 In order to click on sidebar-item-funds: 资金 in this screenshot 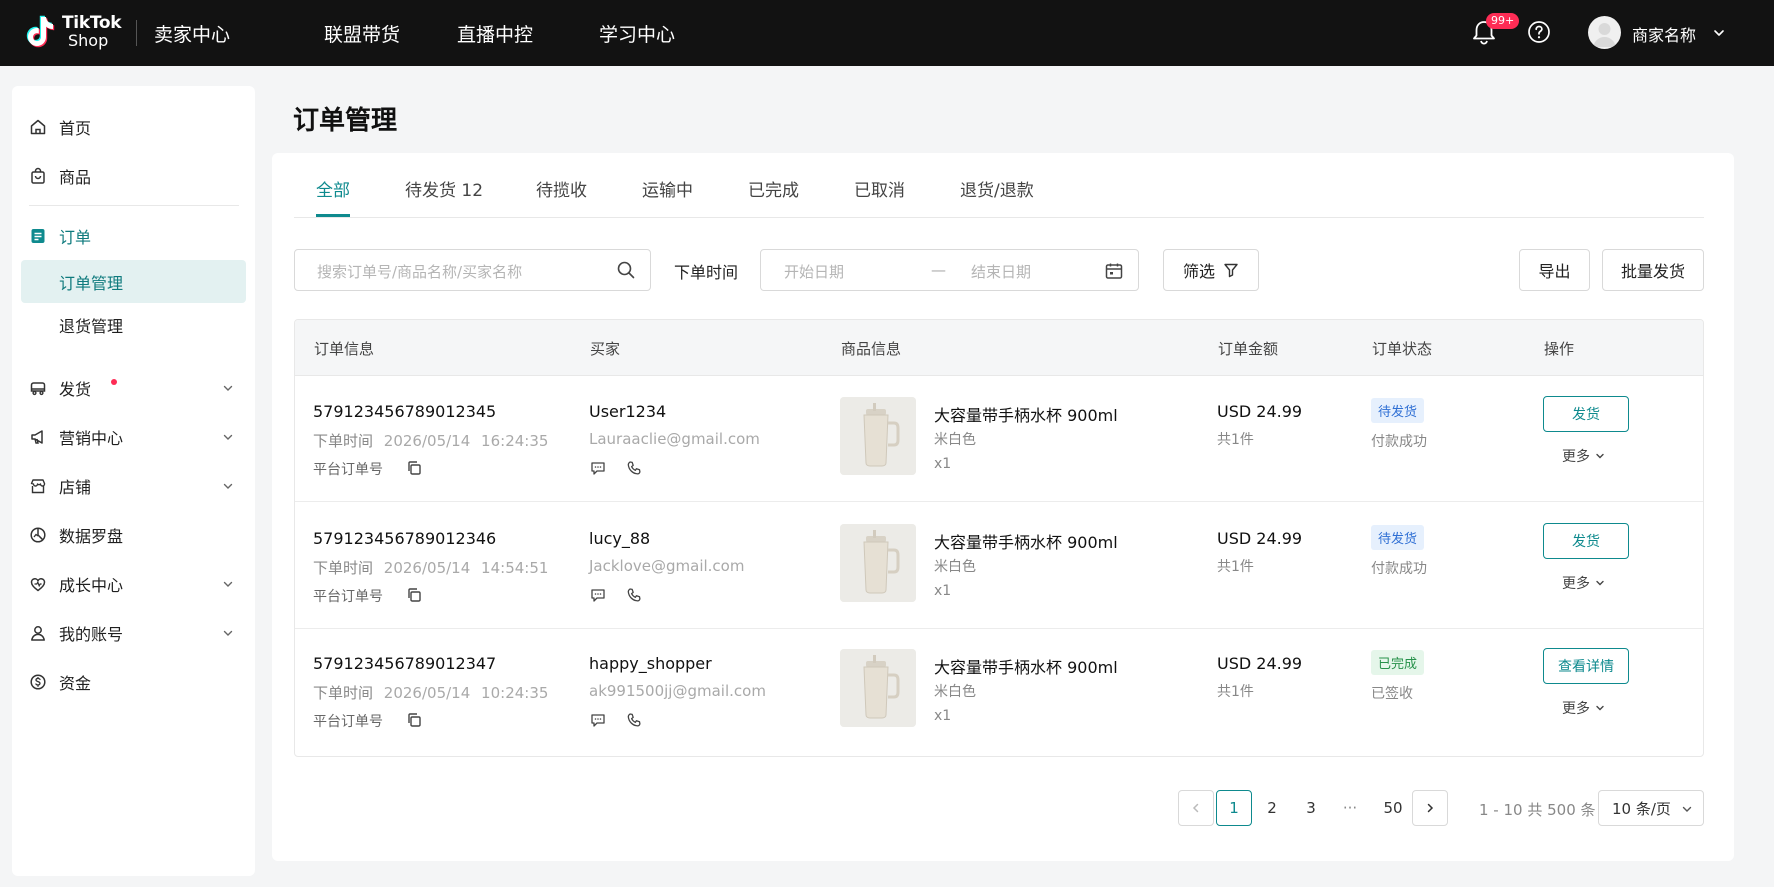, I will do `click(133, 682)`.